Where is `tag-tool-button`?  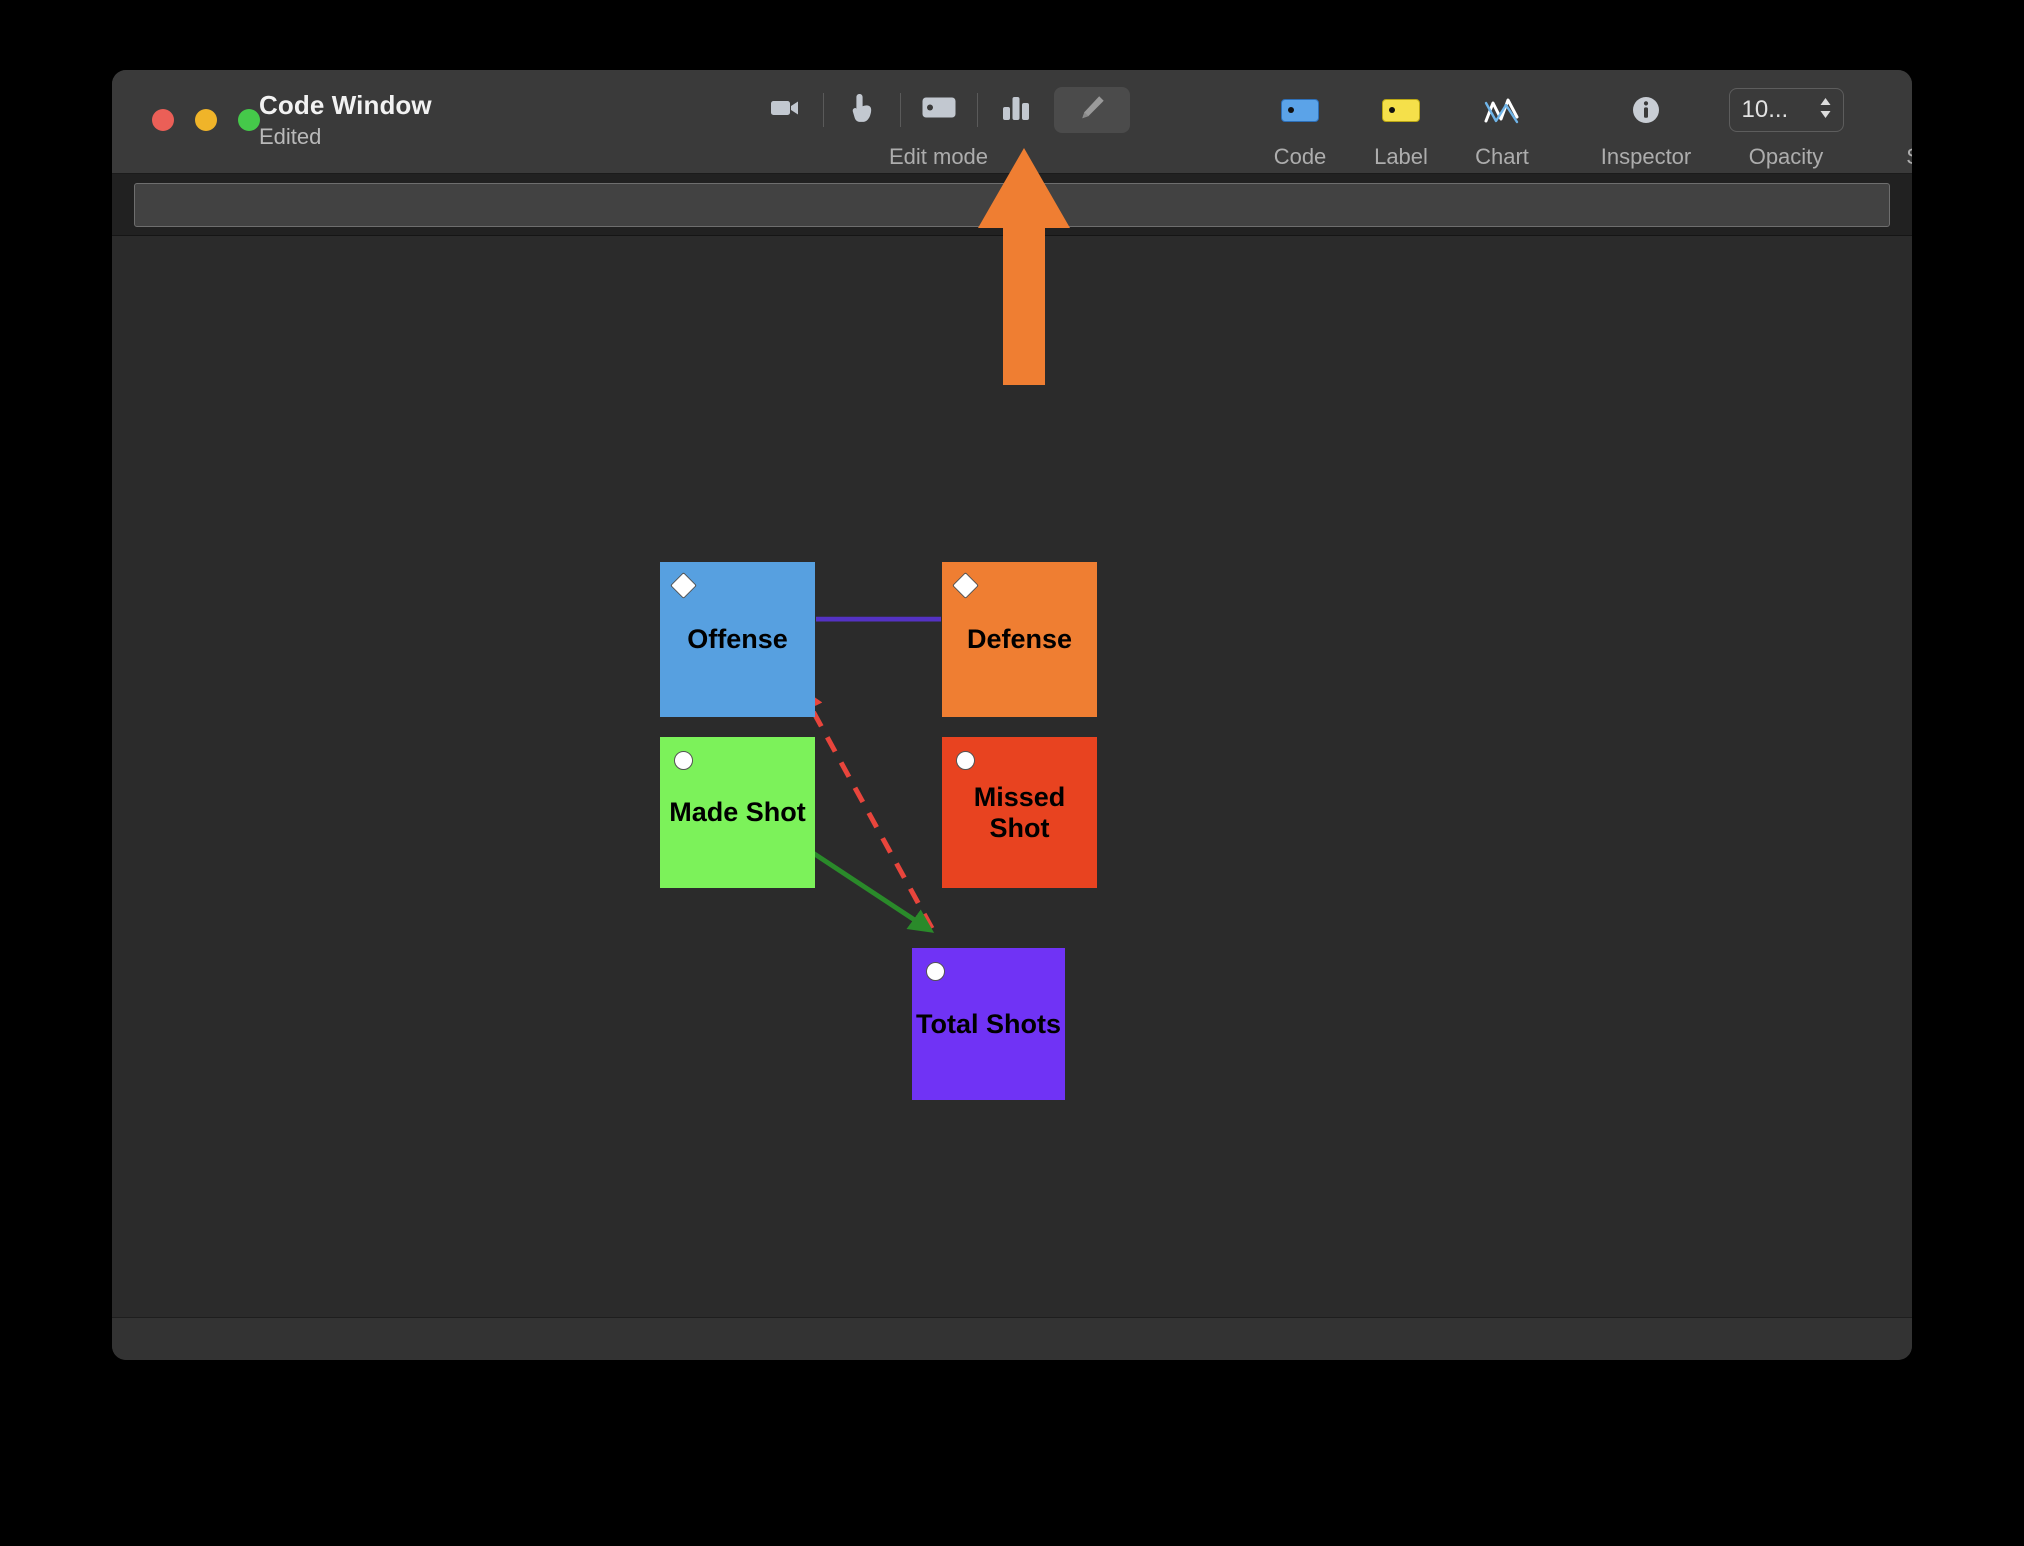 tag-tool-button is located at coordinates (939, 110).